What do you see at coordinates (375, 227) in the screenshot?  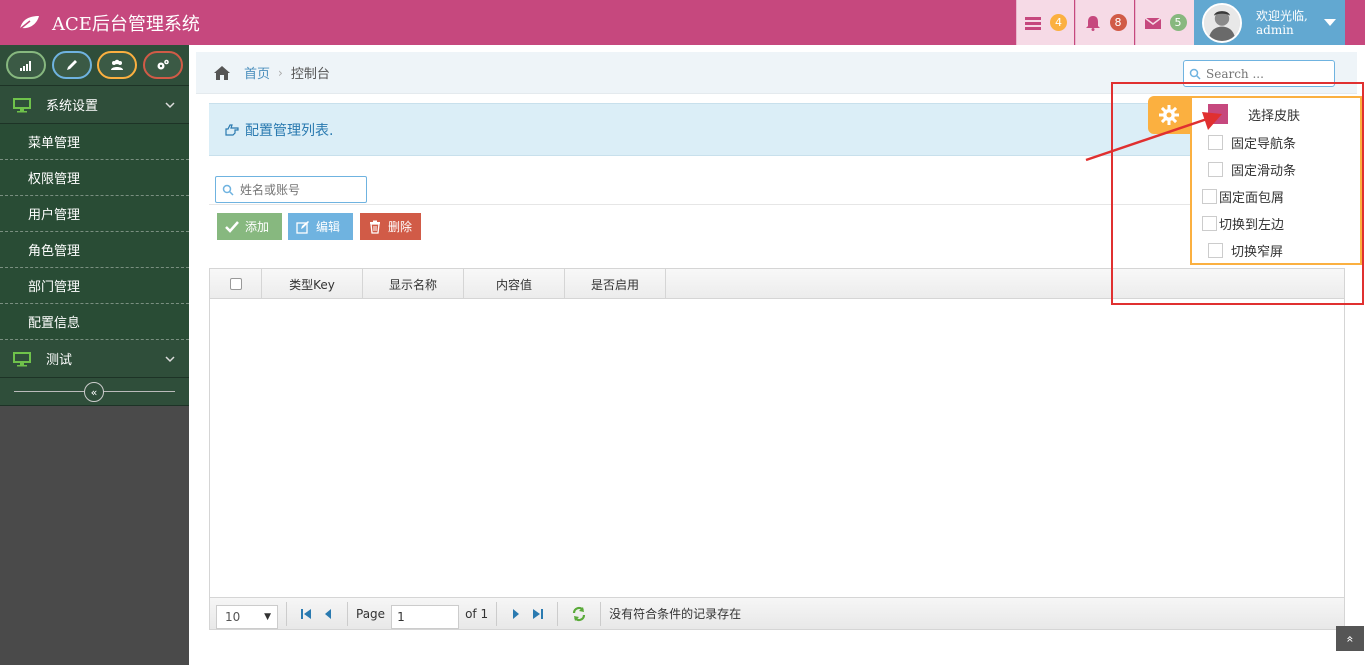 I see `trash-icon` at bounding box center [375, 227].